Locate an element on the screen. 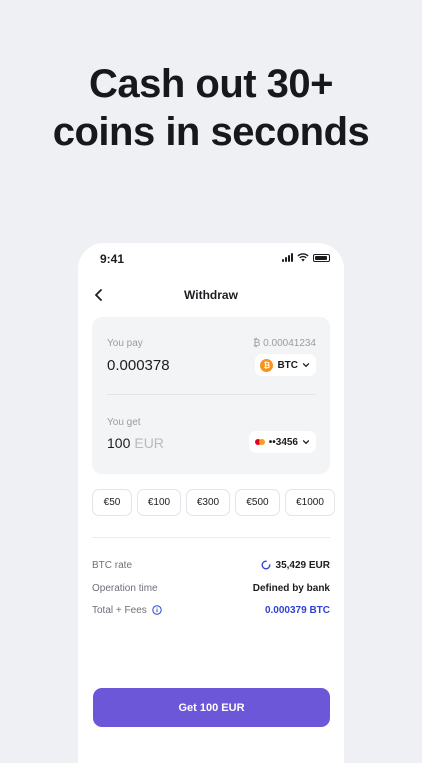 This screenshot has height=763, width=422. btc-rate-value: 35,429 EUR is located at coordinates (302, 565).